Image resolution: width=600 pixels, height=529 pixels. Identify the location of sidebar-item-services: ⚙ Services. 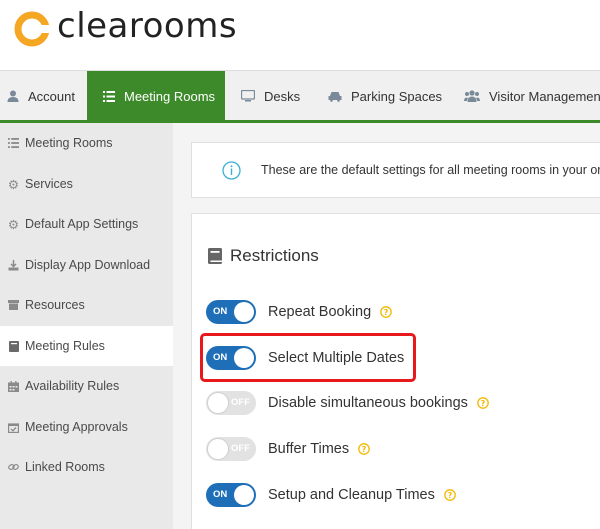
(86, 184).